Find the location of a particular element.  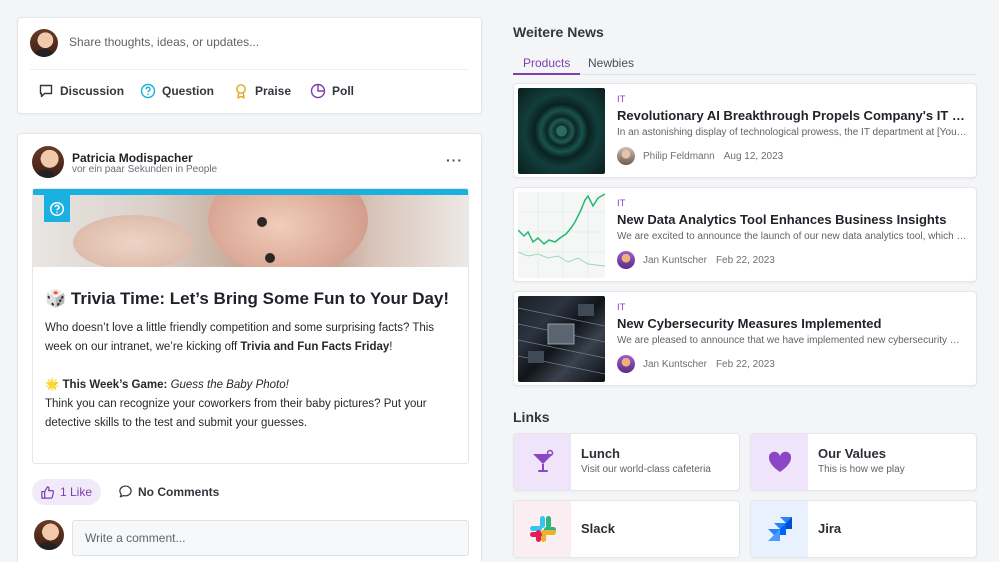

commenter-avatar is located at coordinates (49, 535).